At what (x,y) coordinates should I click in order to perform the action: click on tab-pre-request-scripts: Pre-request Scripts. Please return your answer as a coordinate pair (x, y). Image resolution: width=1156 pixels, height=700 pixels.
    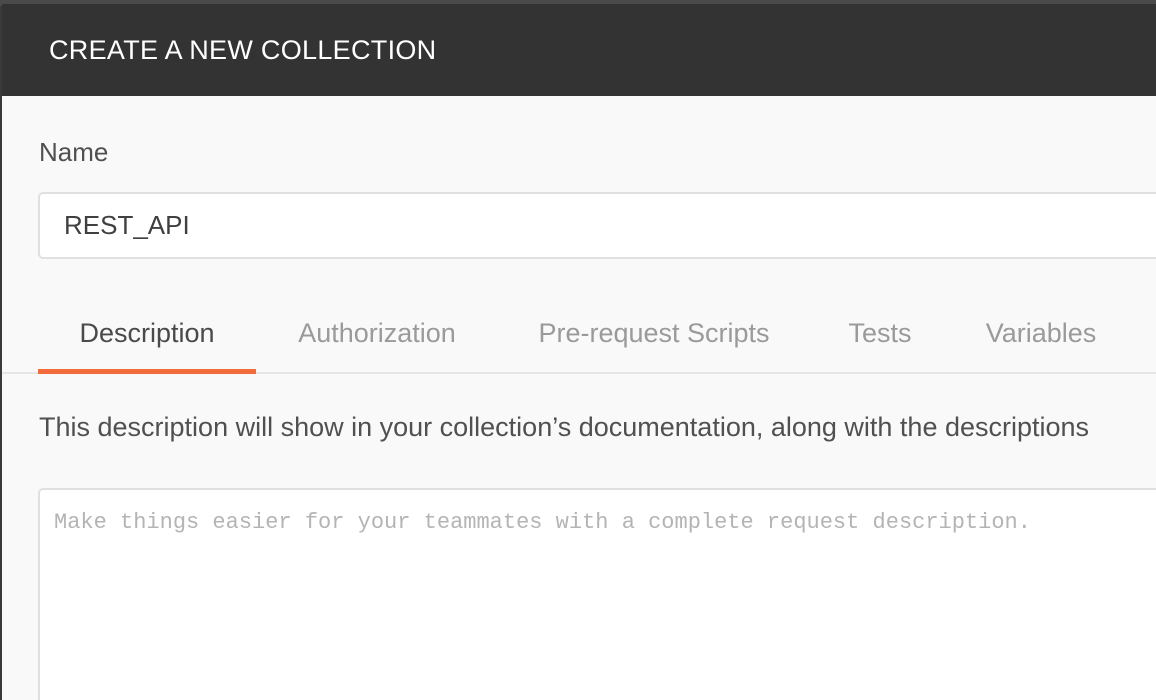
    Looking at the image, I should click on (654, 333).